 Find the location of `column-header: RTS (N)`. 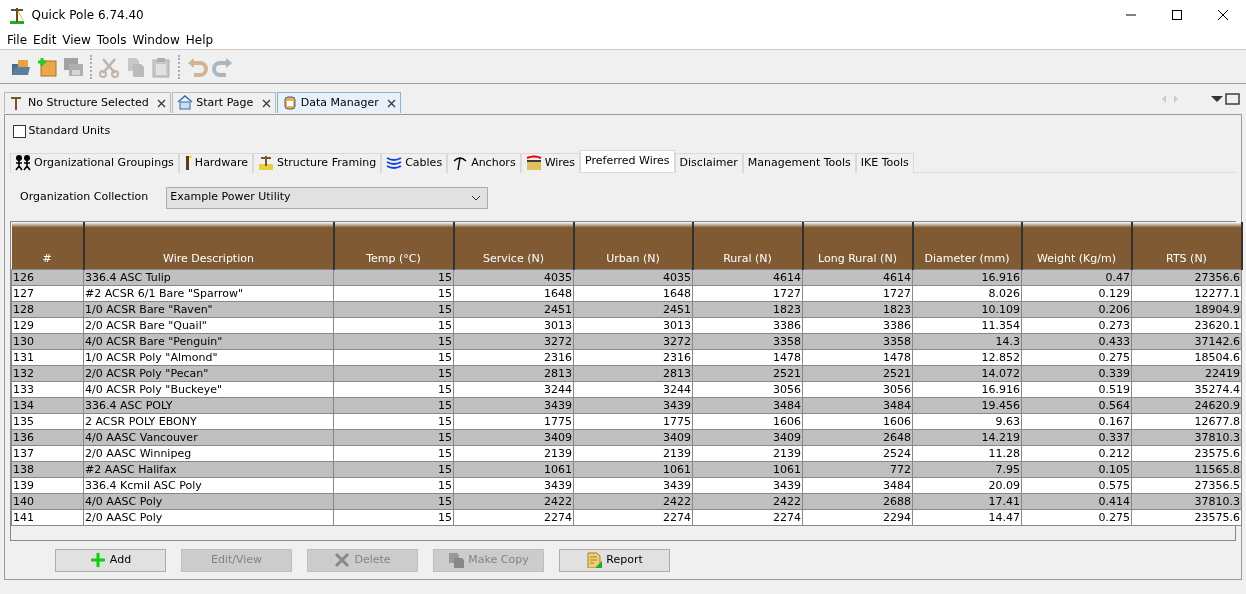

column-header: RTS (N) is located at coordinates (1186, 245).